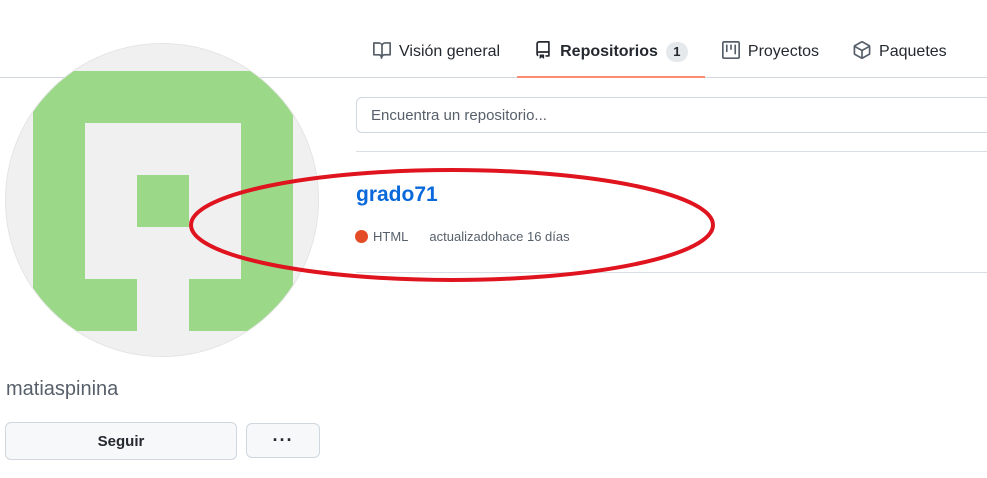 The image size is (987, 478). I want to click on tab-repositories: Repositorios 1, so click(611, 53).